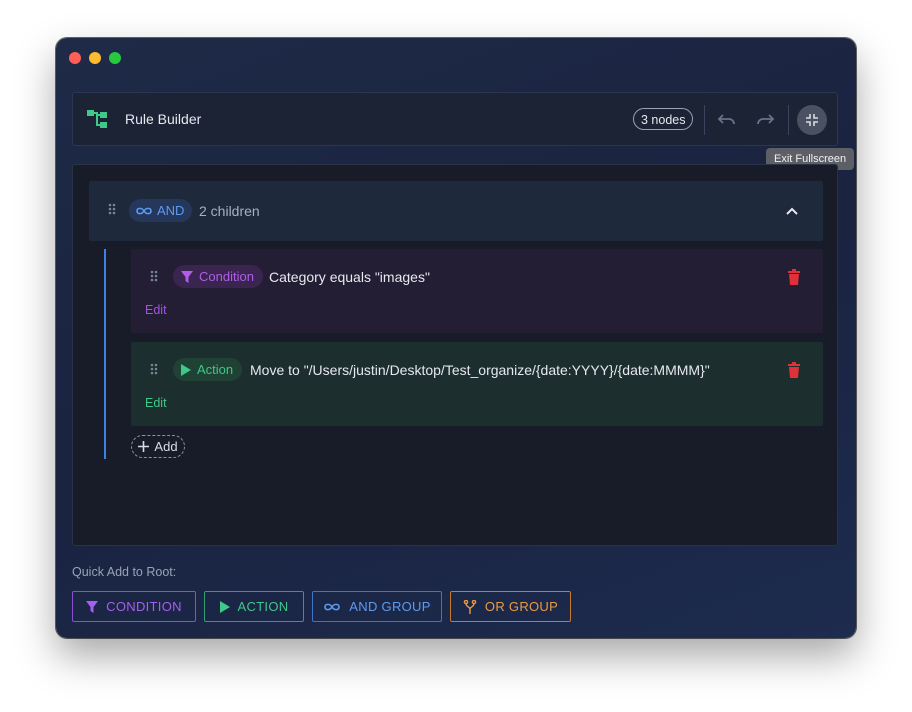 This screenshot has height=712, width=912. I want to click on and-group-row: AND 2 children, so click(456, 211).